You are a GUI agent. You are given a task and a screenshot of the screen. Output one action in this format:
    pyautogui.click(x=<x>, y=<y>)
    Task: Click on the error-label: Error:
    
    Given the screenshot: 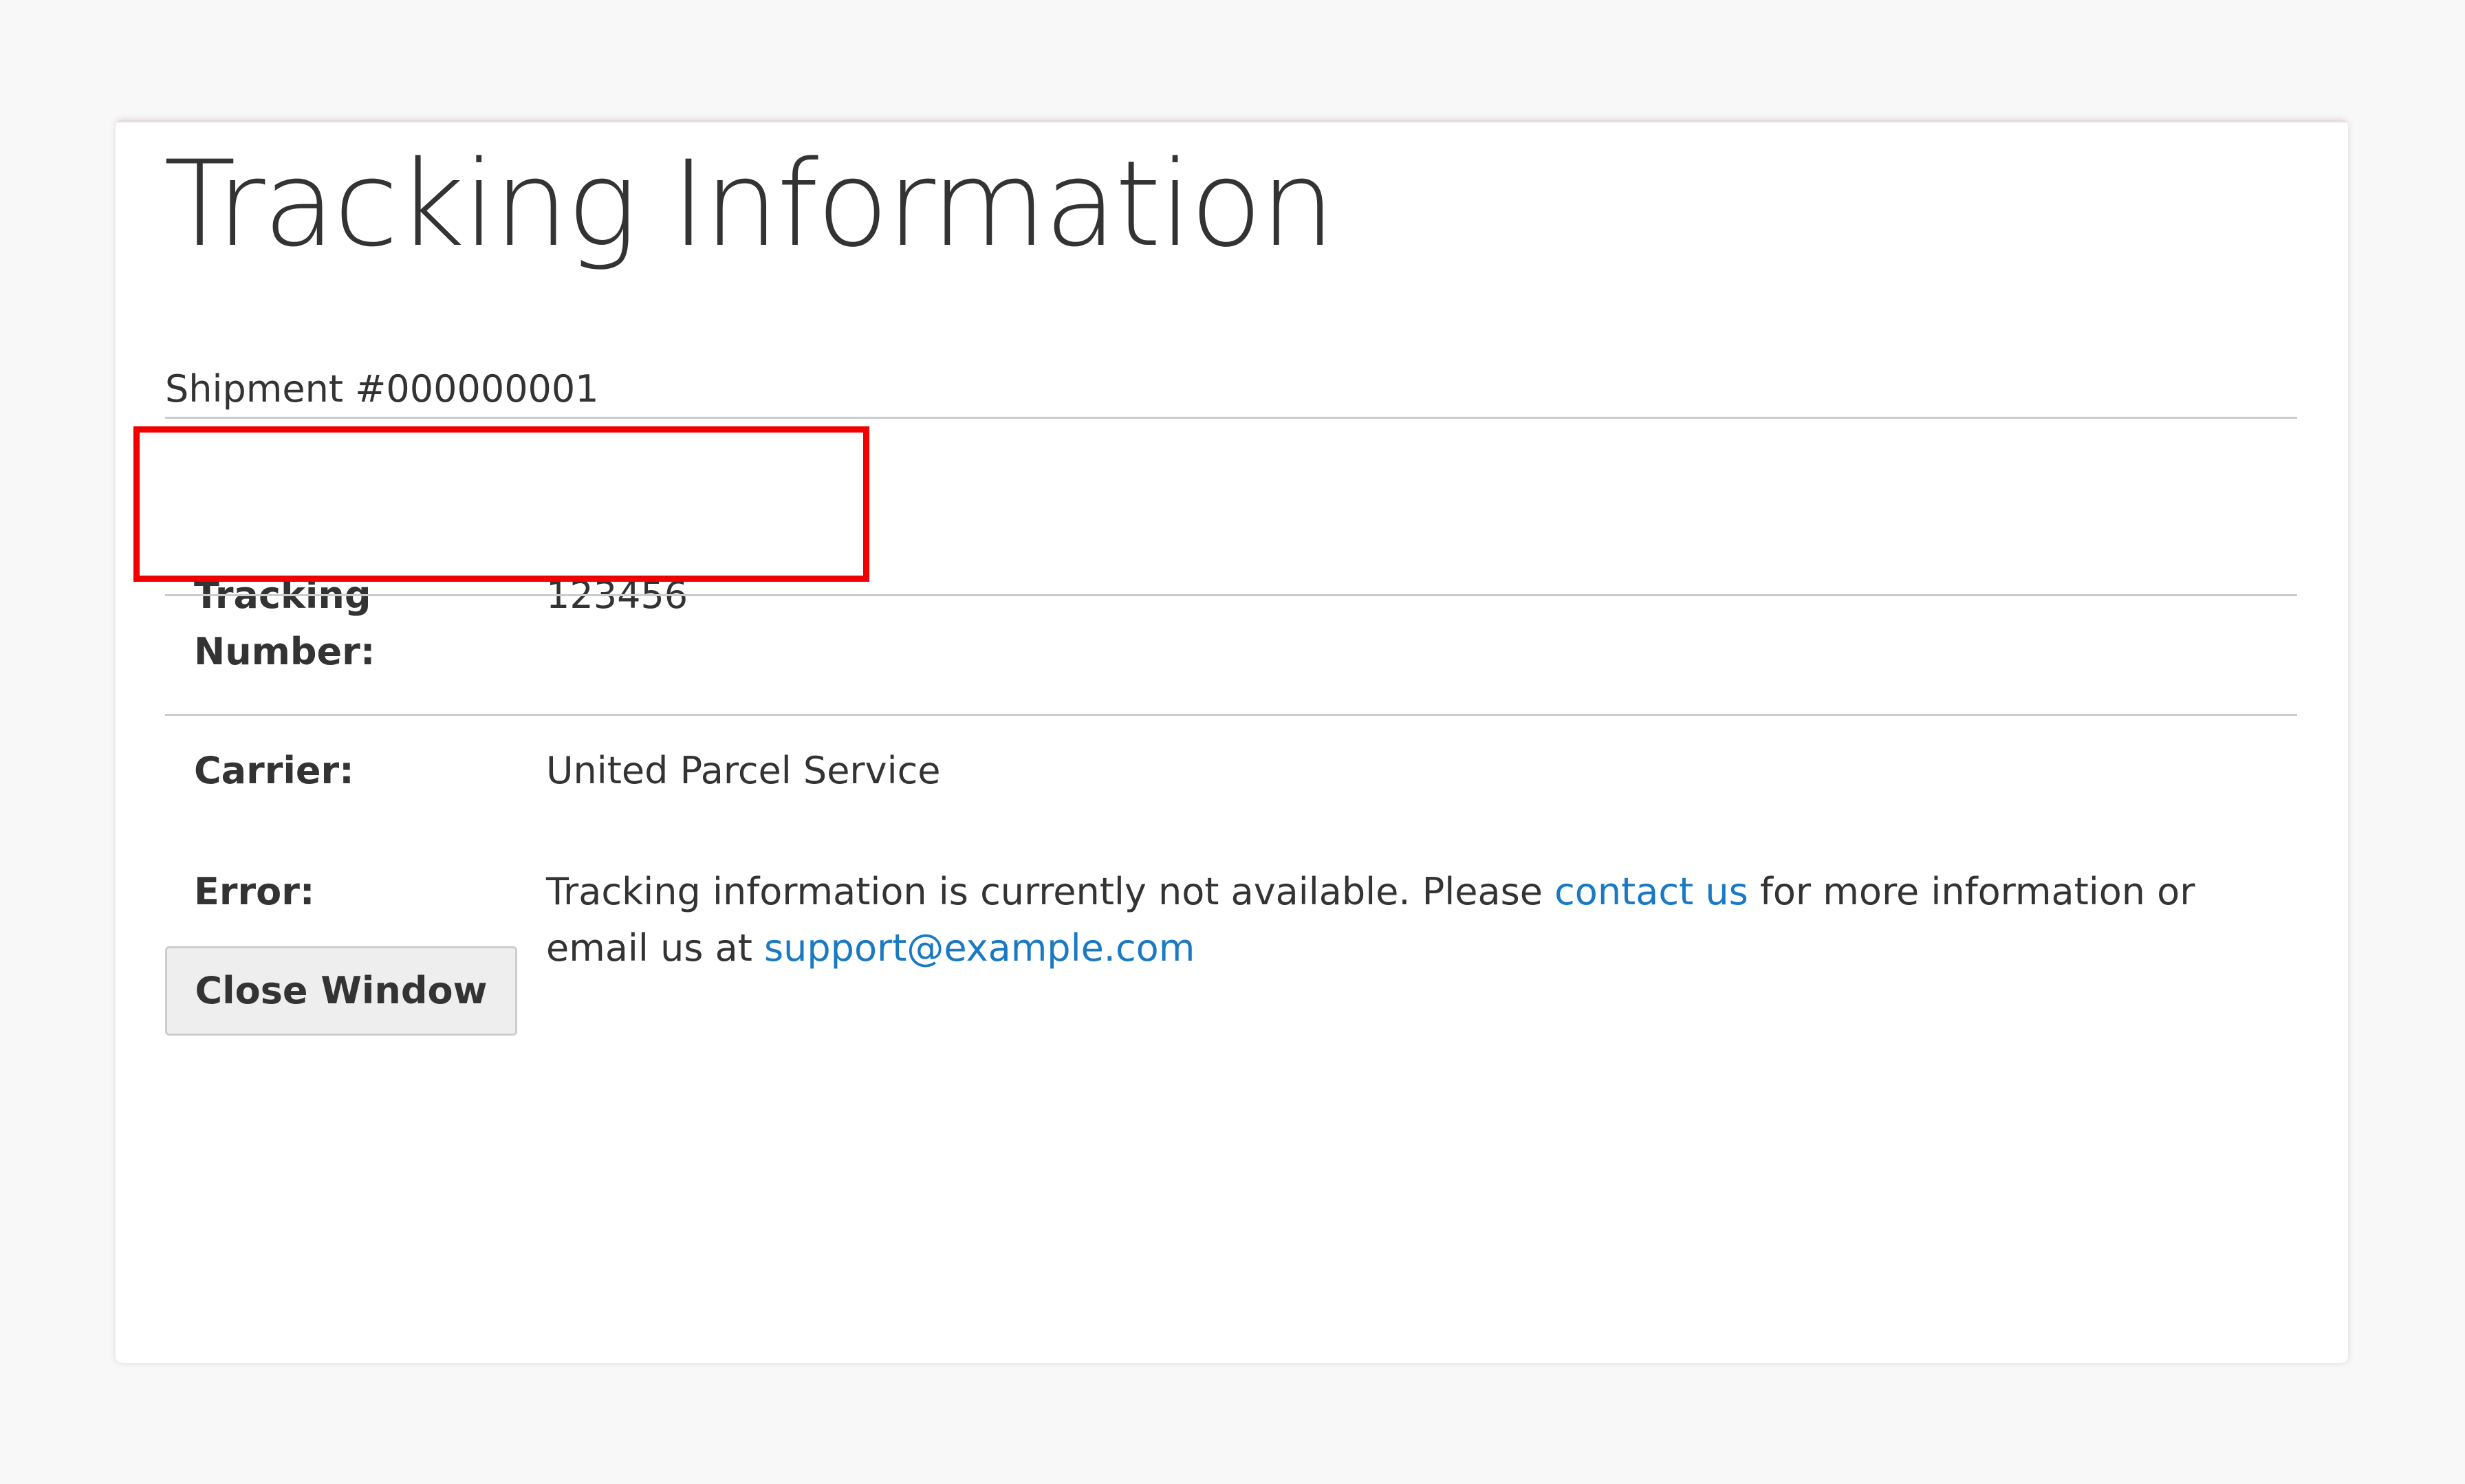 What is the action you would take?
    pyautogui.click(x=254, y=892)
    